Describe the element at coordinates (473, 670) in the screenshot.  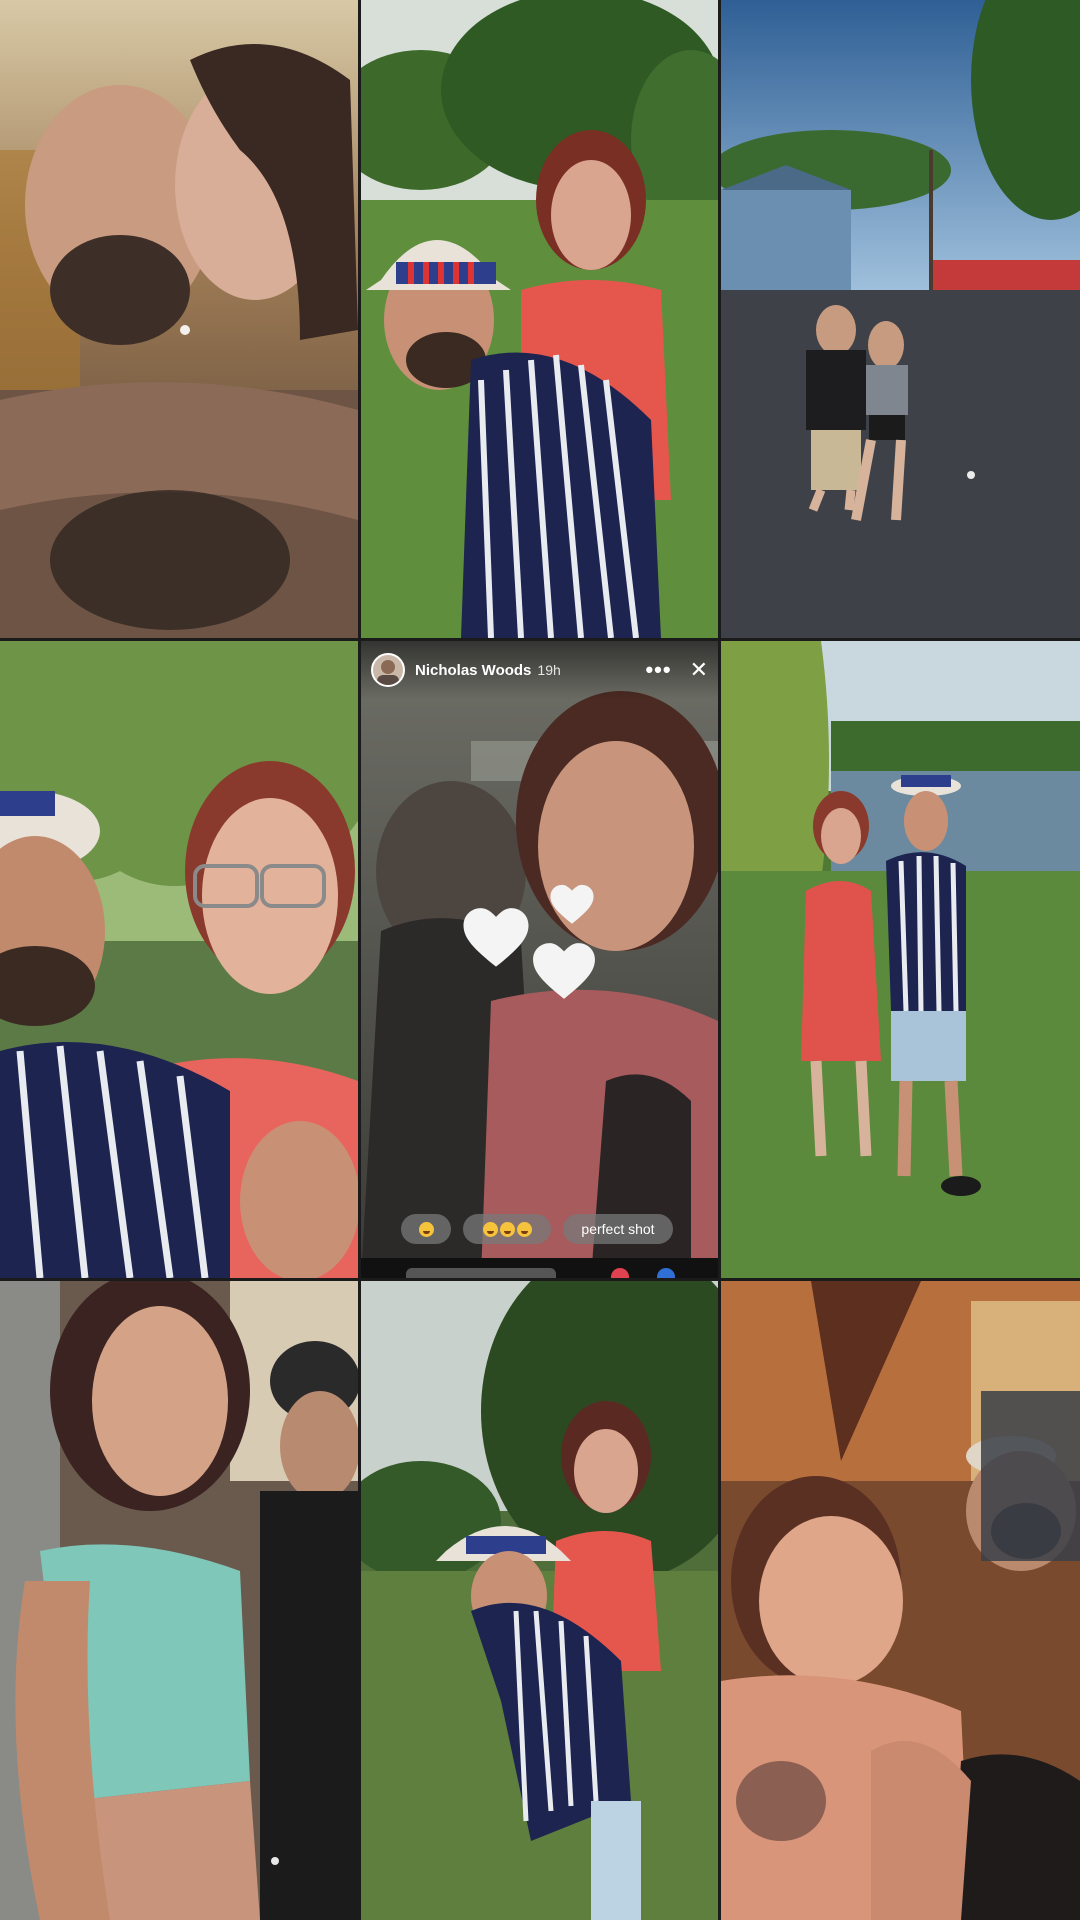
I see `story-username: Nicholas Woods` at that location.